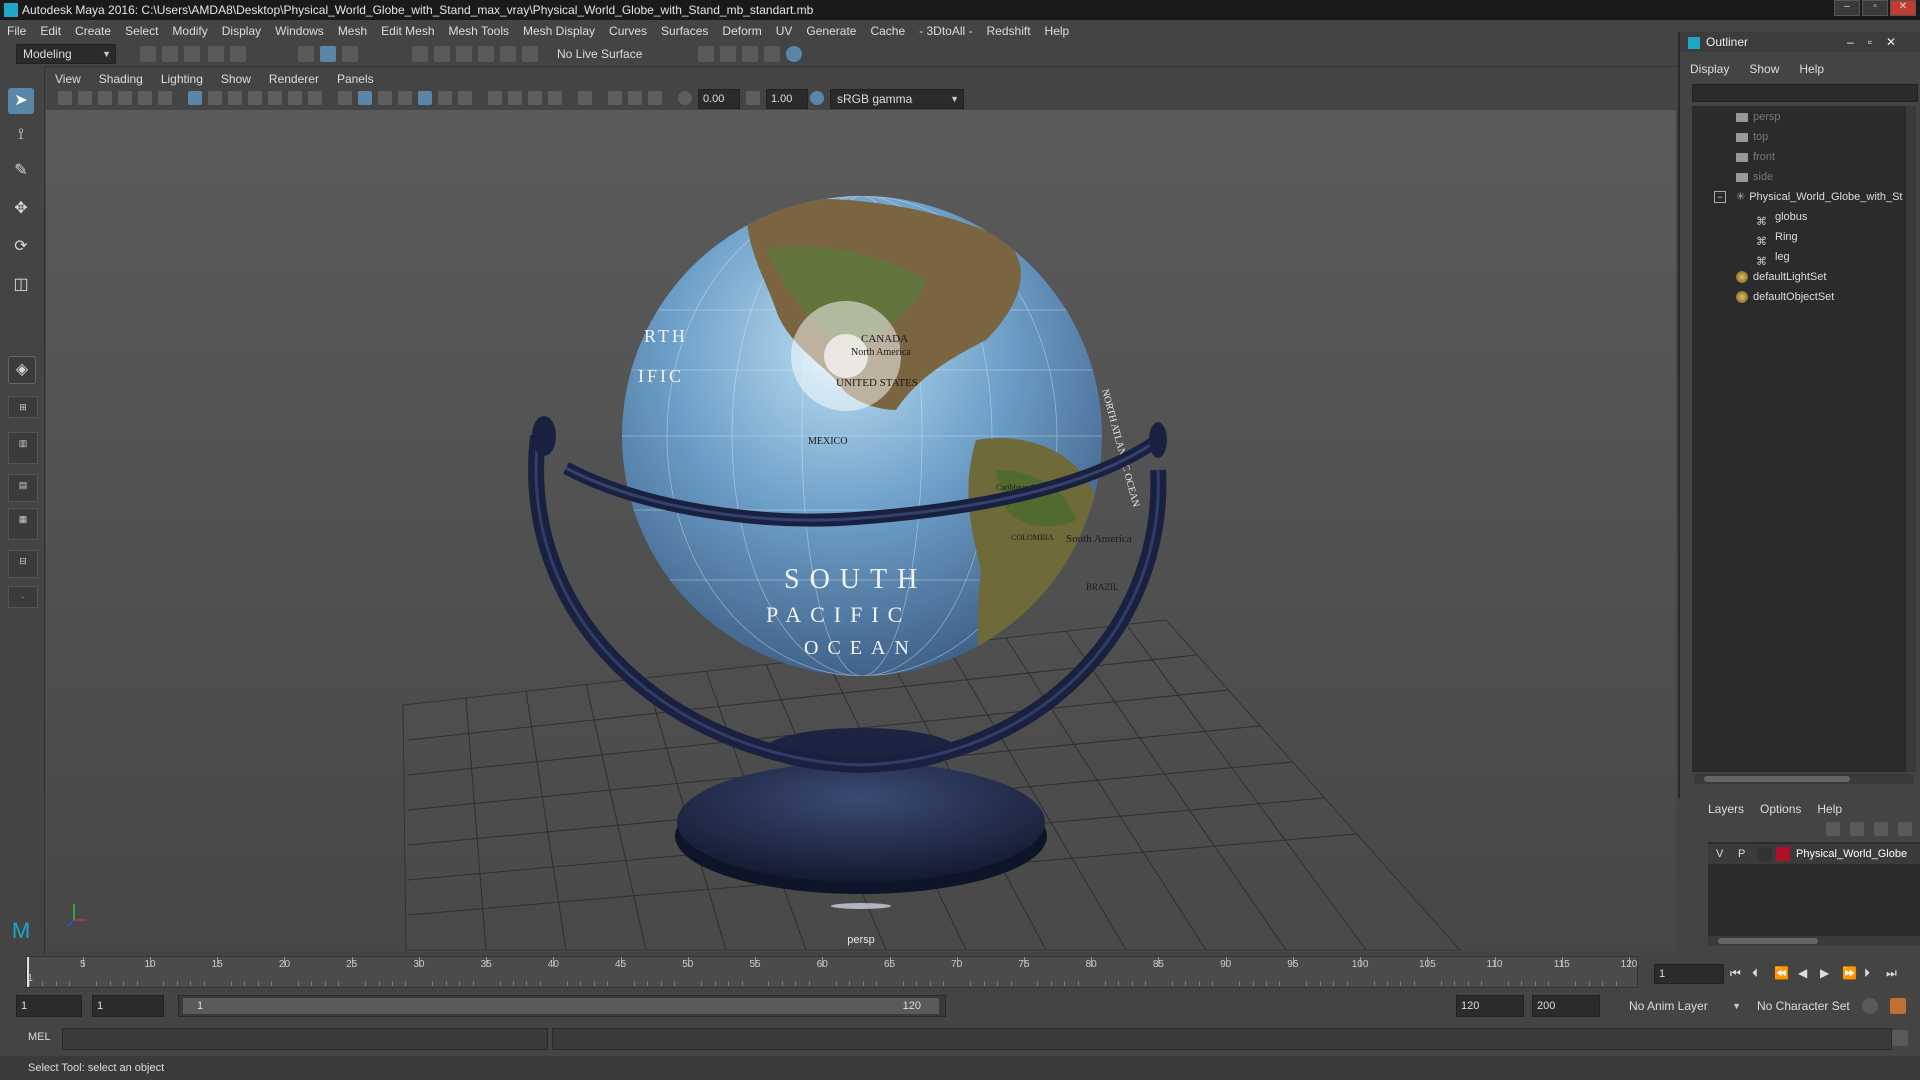  I want to click on layer-menu-layers: Layers, so click(1726, 809).